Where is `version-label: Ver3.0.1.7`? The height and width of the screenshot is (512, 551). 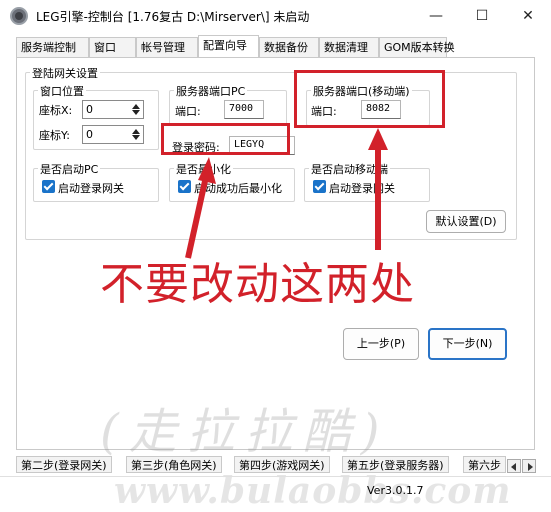
version-label: Ver3.0.1.7 is located at coordinates (395, 490).